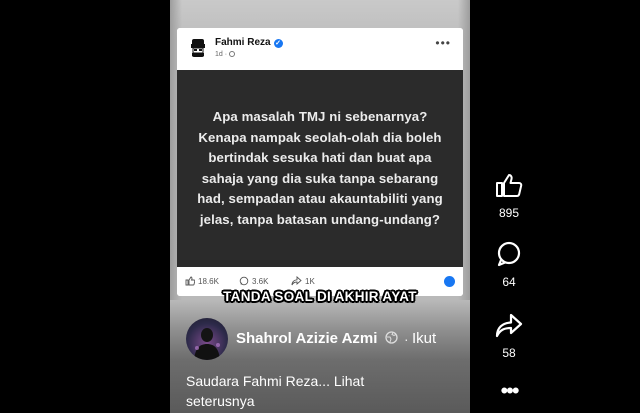 The height and width of the screenshot is (413, 640). What do you see at coordinates (243, 42) in the screenshot?
I see `poster-name-text: Fahmi Reza` at bounding box center [243, 42].